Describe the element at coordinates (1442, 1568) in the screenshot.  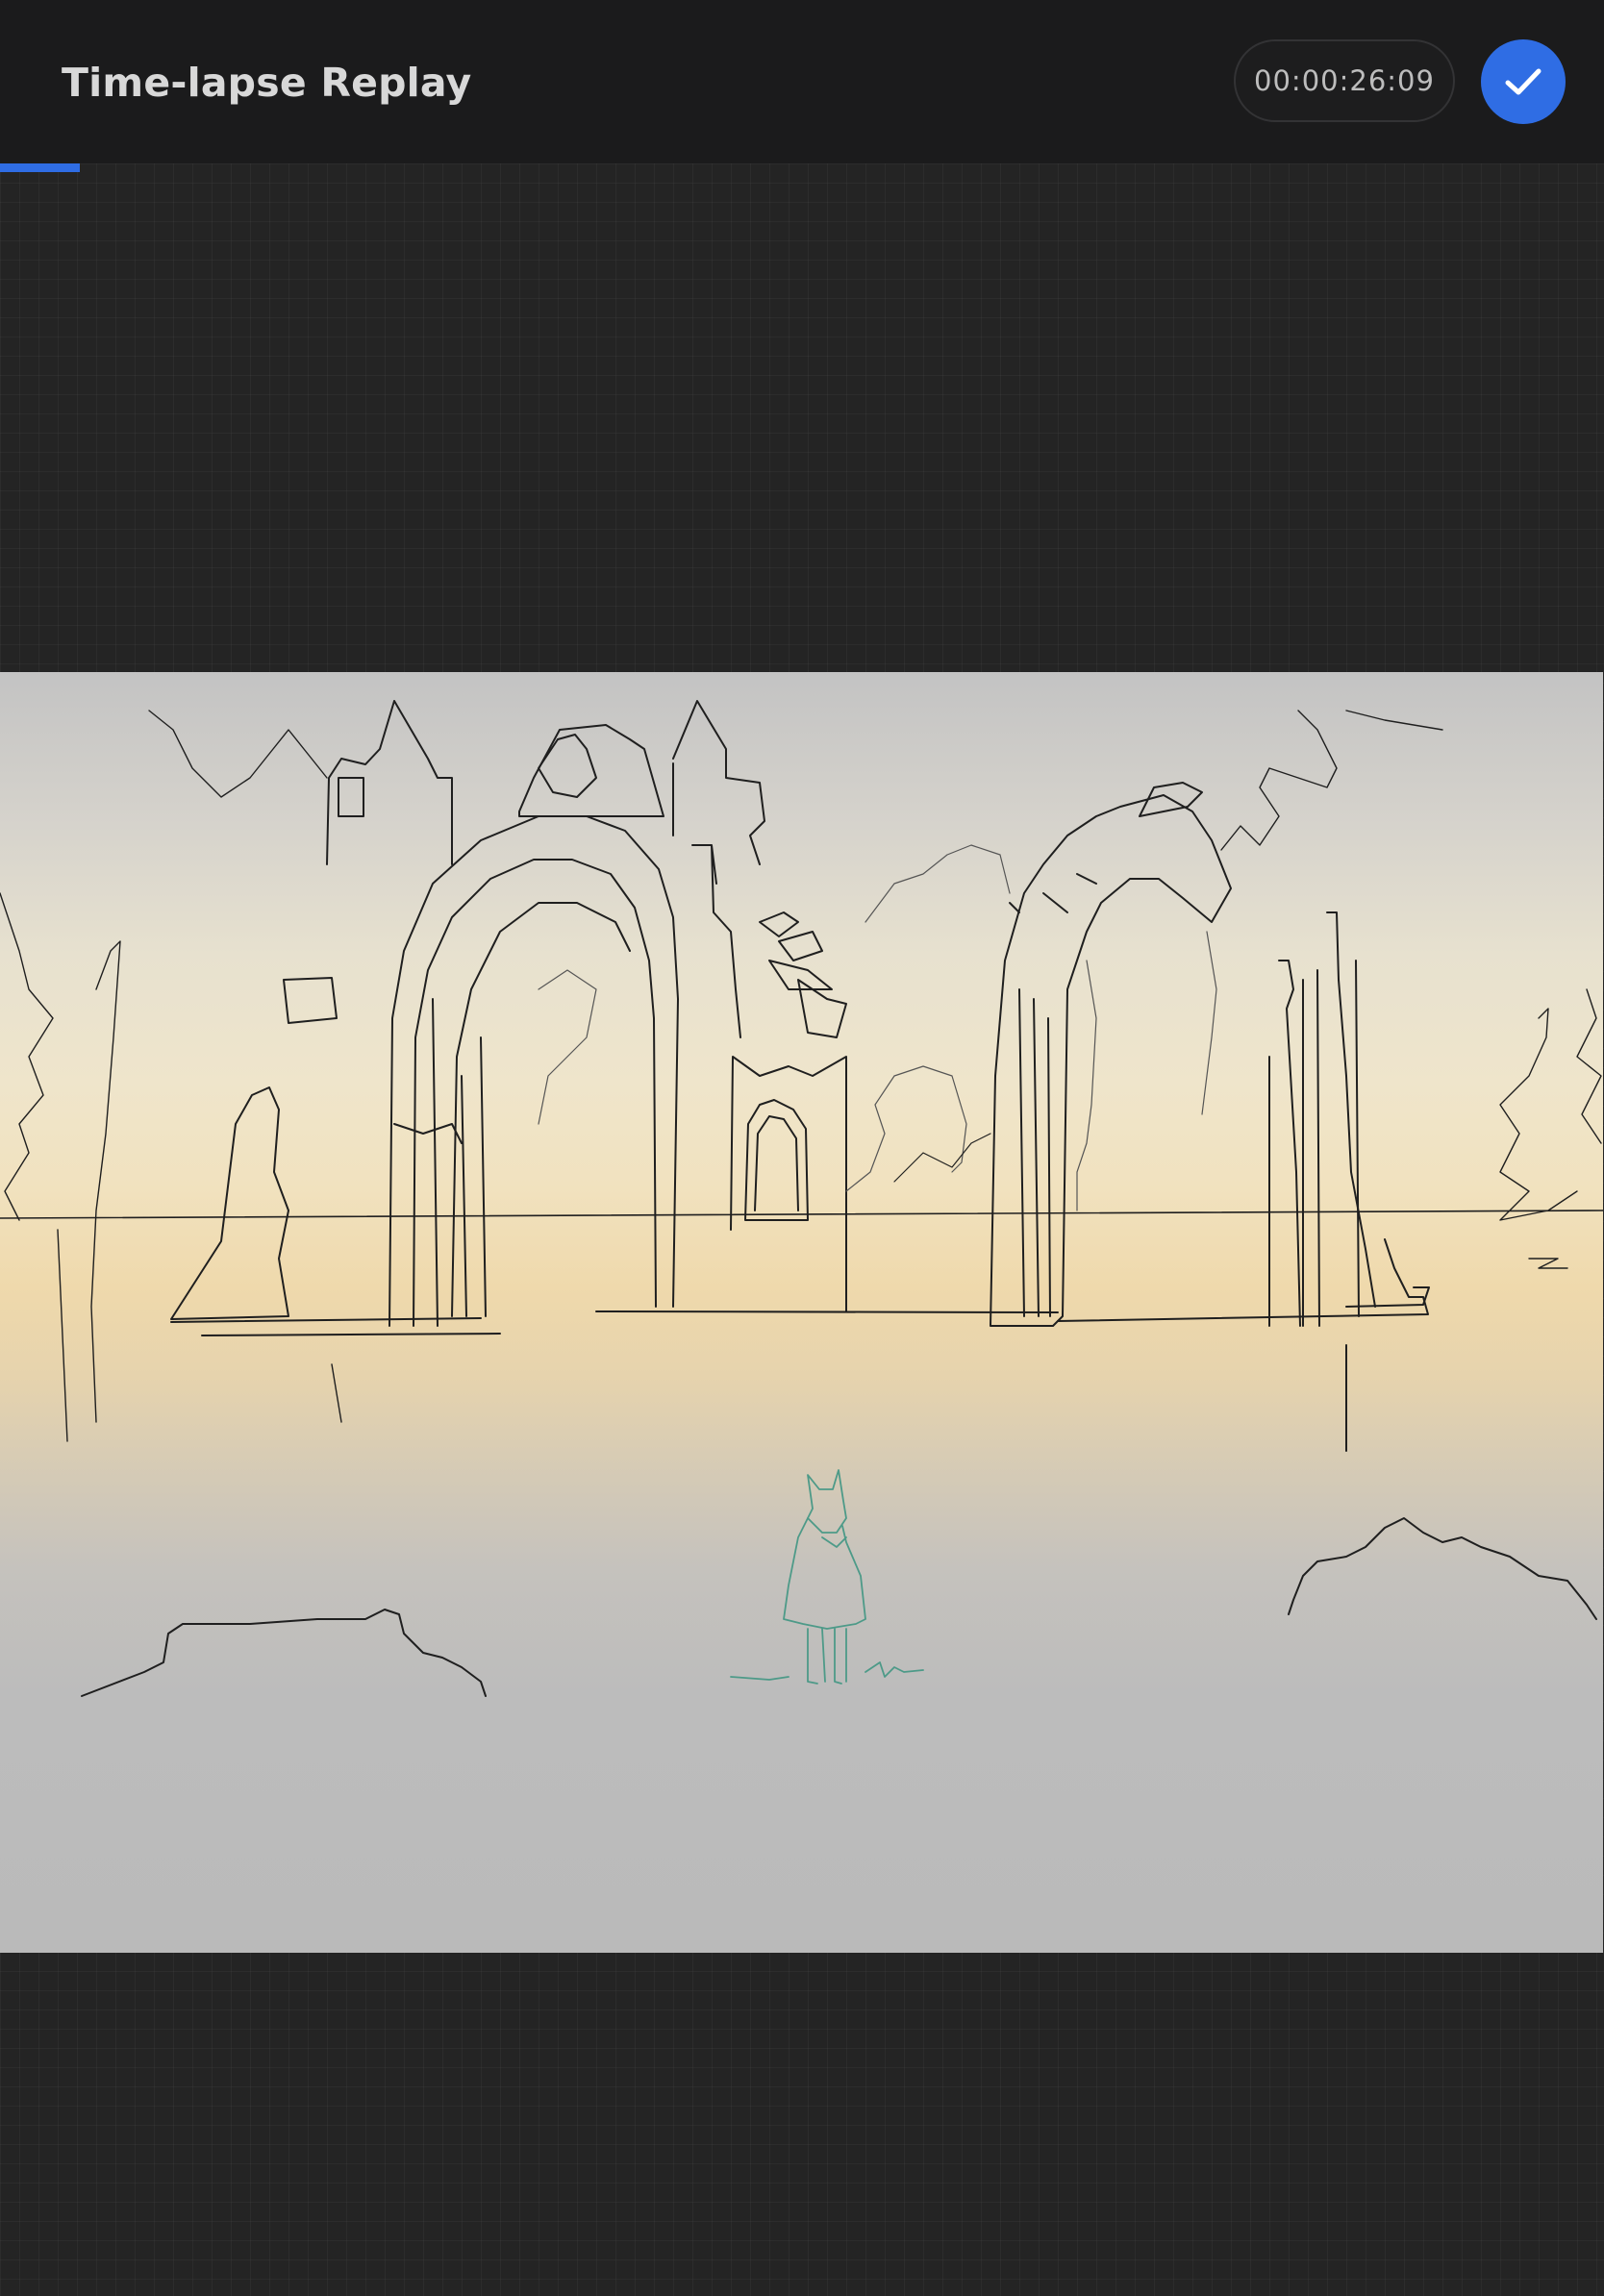
I see `right-rock` at that location.